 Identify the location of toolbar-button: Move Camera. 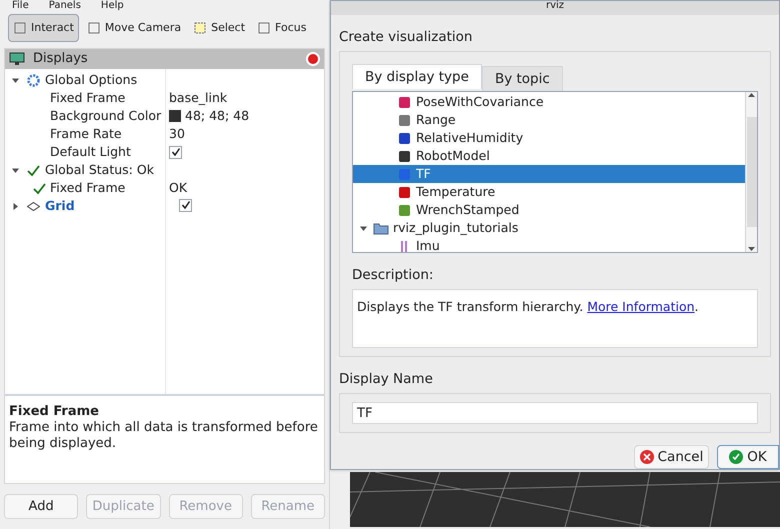
(134, 28).